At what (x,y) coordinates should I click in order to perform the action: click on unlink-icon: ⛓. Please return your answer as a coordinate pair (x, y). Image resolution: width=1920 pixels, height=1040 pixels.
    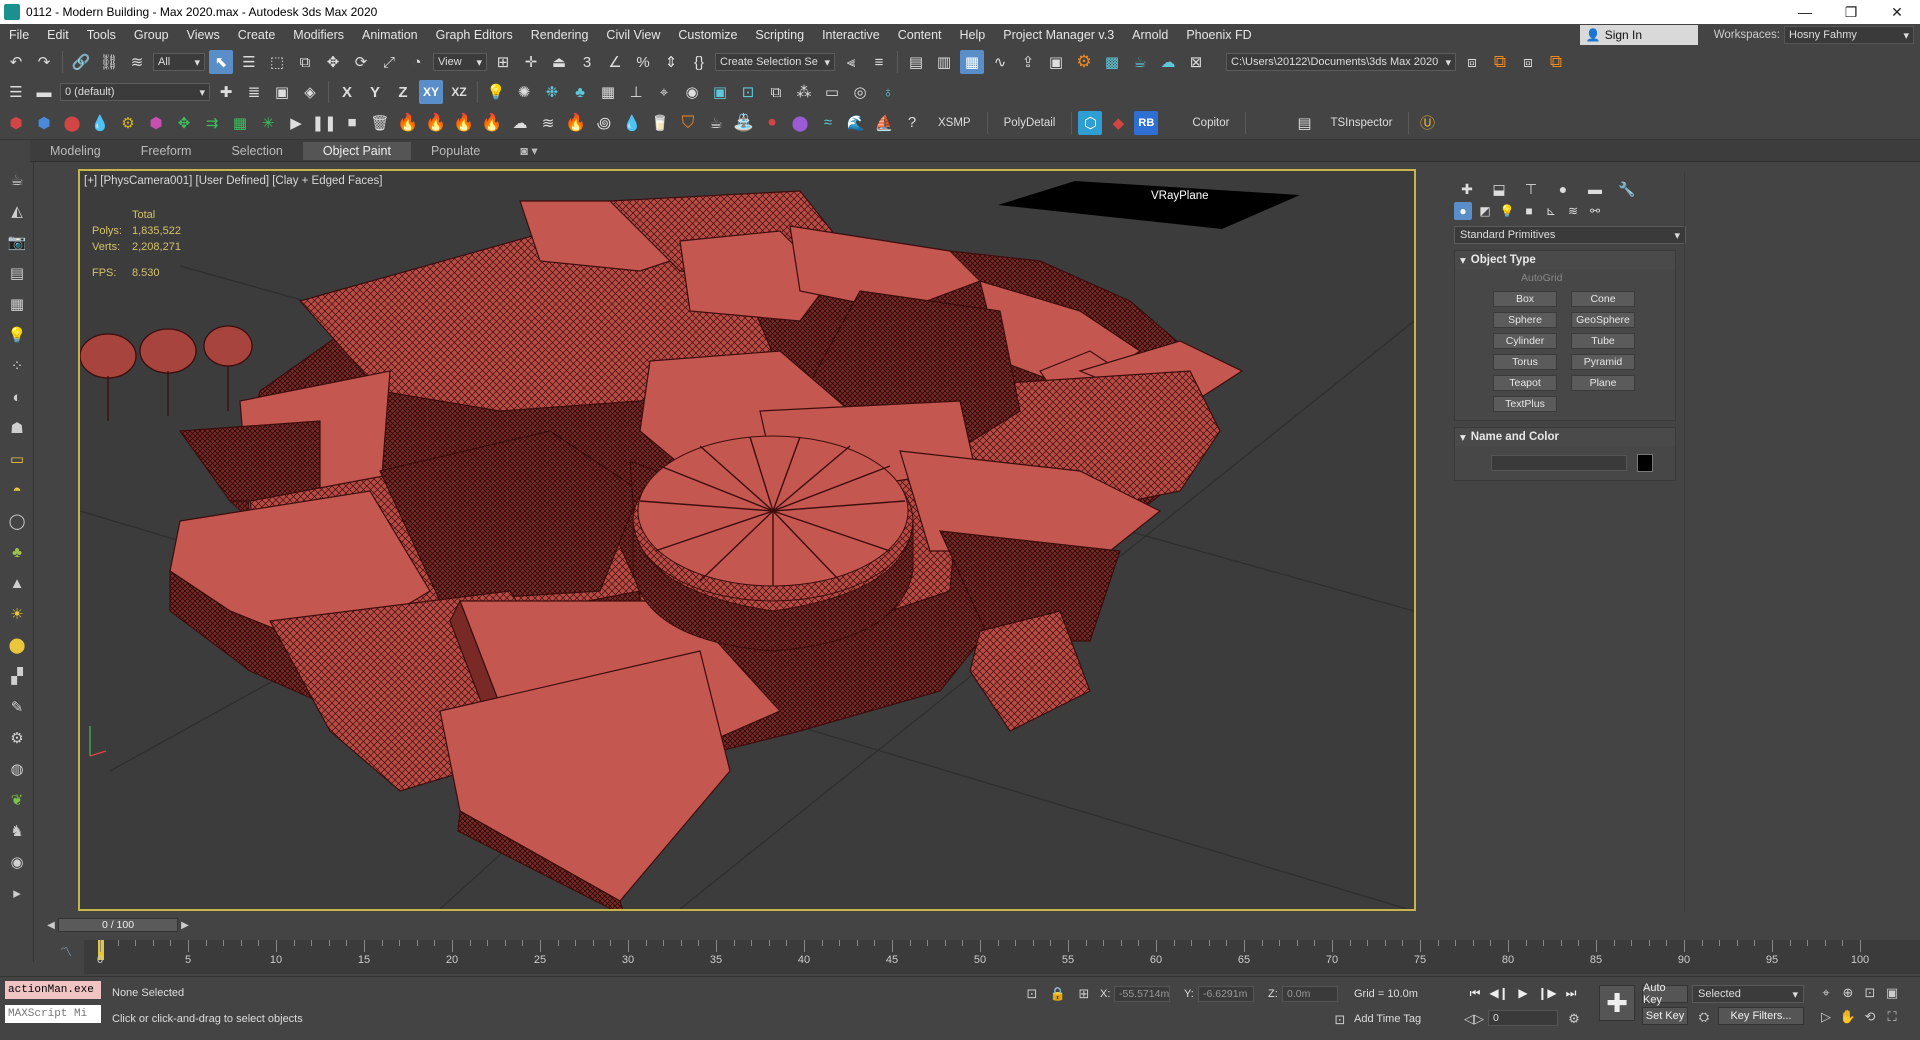
    Looking at the image, I should click on (109, 62).